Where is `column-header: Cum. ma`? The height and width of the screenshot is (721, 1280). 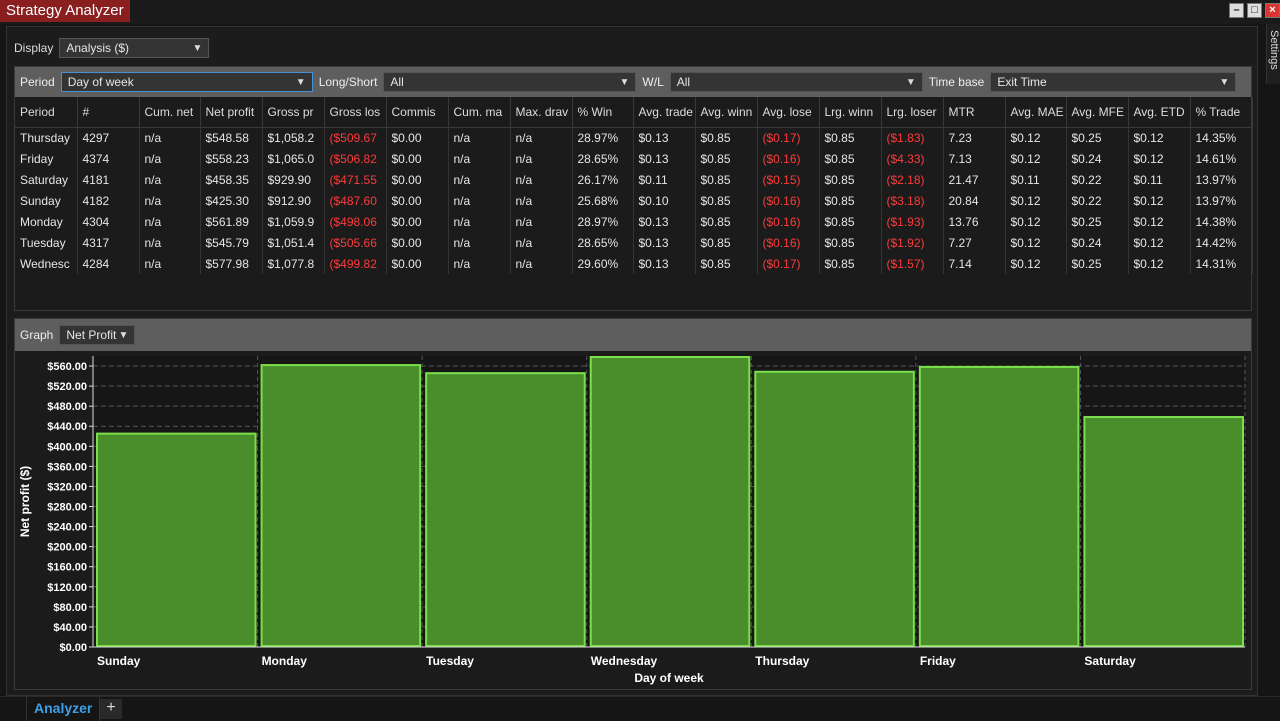
column-header: Cum. ma is located at coordinates (479, 112).